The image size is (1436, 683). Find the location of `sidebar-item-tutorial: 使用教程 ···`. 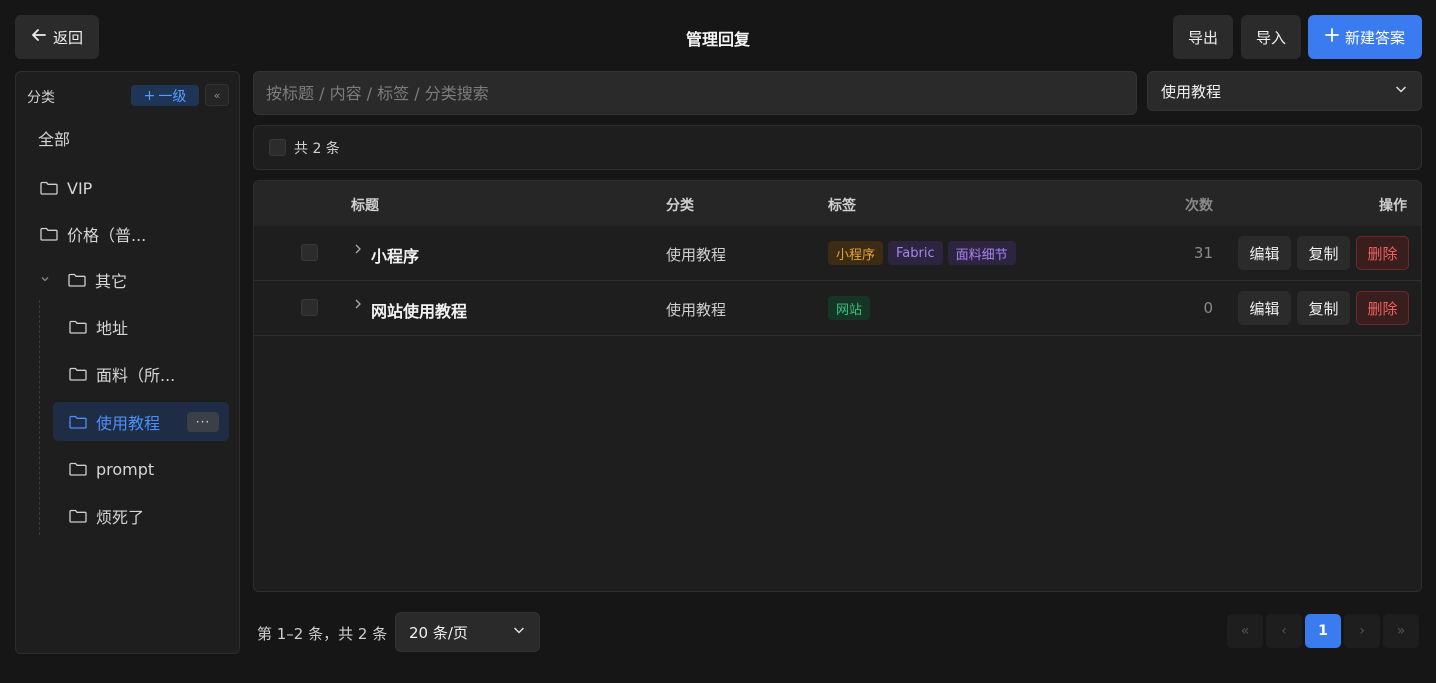

sidebar-item-tutorial: 使用教程 ··· is located at coordinates (141, 421).